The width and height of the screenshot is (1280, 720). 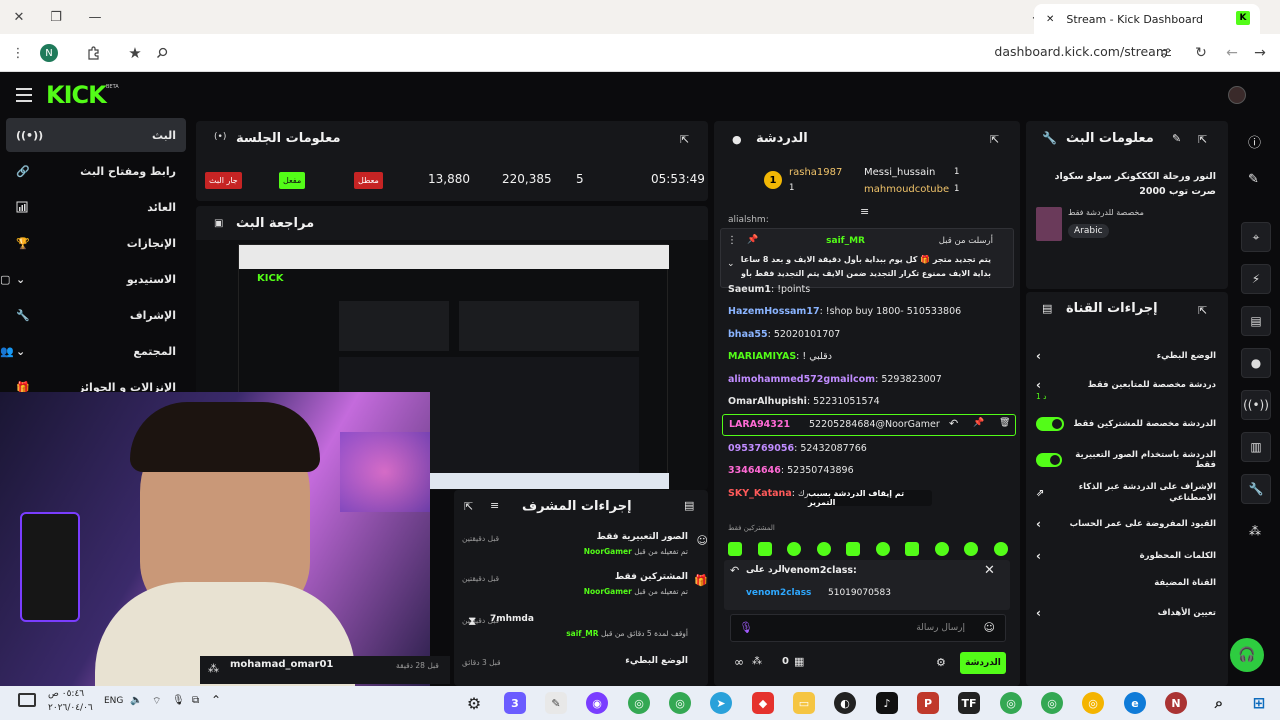 I want to click on chat-send-button: الدردشة, so click(x=983, y=663).